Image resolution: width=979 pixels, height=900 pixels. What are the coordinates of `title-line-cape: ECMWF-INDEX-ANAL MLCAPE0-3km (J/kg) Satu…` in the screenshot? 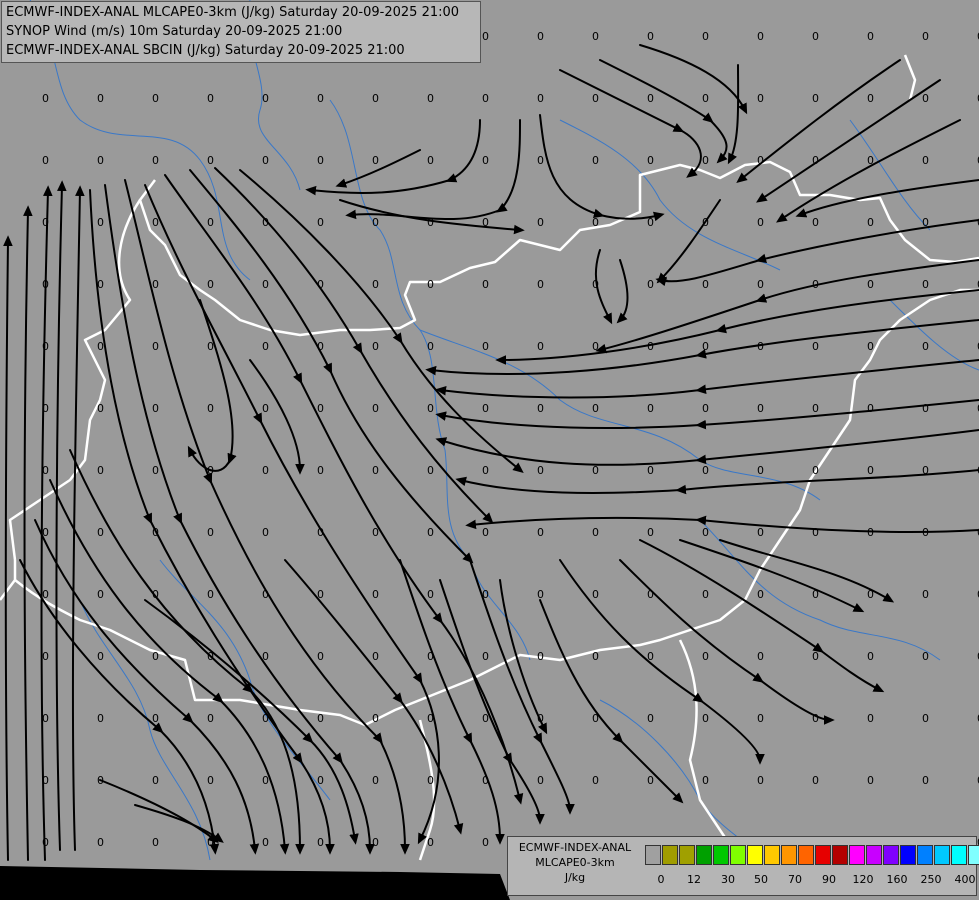 It's located at (233, 12).